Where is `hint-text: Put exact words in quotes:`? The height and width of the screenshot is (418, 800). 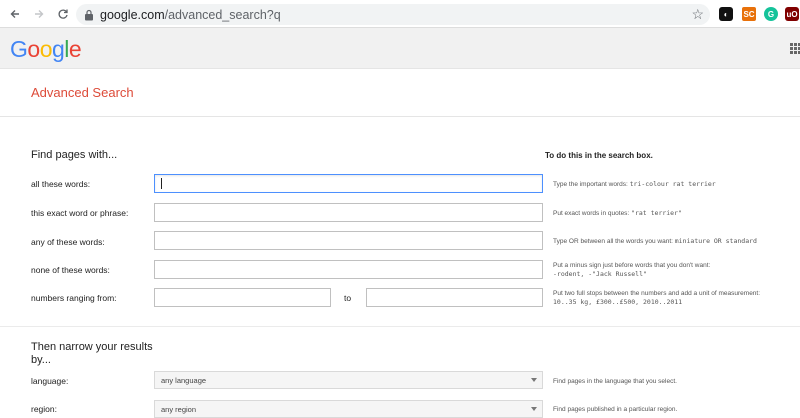 hint-text: Put exact words in quotes: is located at coordinates (592, 213).